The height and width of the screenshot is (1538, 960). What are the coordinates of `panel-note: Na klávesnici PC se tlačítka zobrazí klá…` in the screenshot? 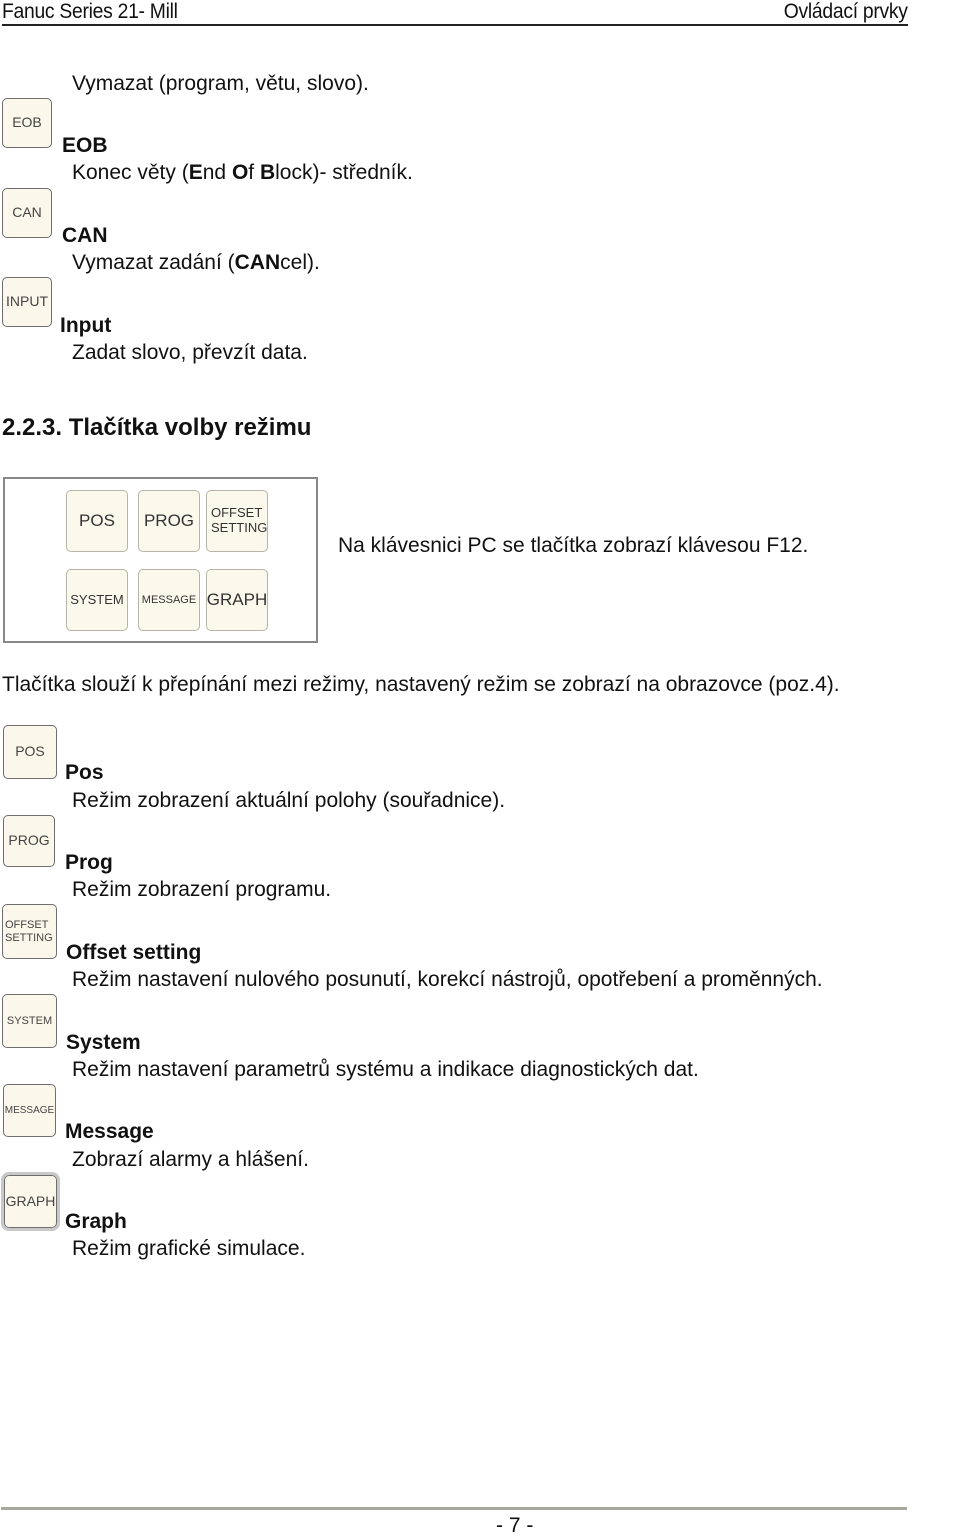 It's located at (573, 545).